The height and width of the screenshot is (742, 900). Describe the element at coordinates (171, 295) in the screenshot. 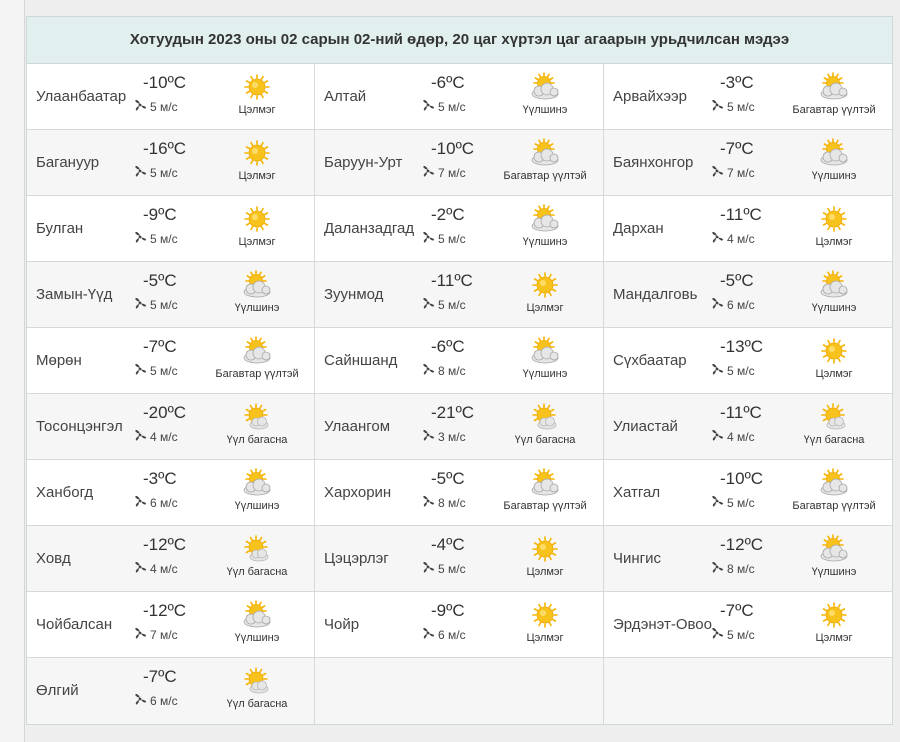

I see `city-cell: Замын-Үүд -5ºC 5 м/с Үүлшинэ` at that location.